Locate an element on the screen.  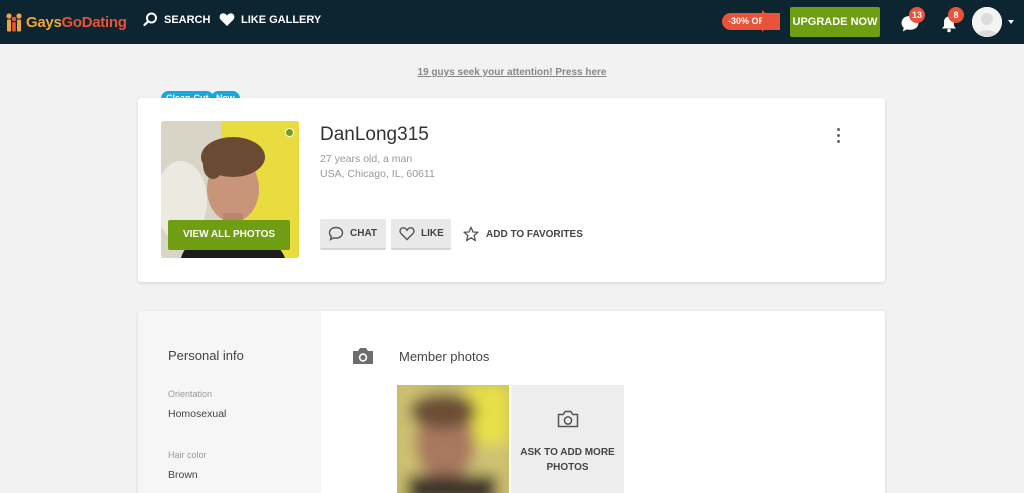
camera-outline-icon is located at coordinates (568, 419).